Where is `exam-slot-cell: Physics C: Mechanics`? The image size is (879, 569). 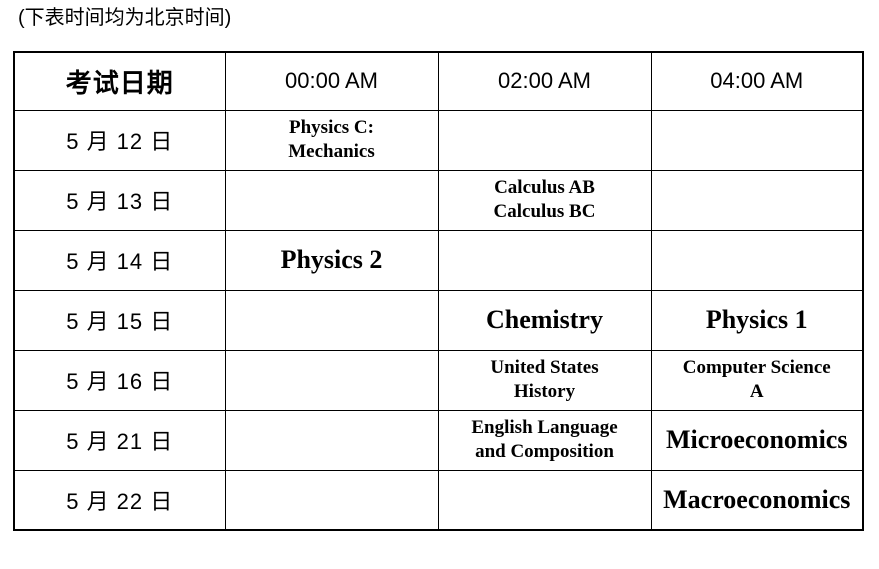
exam-slot-cell: Physics C: Mechanics is located at coordinates (331, 140).